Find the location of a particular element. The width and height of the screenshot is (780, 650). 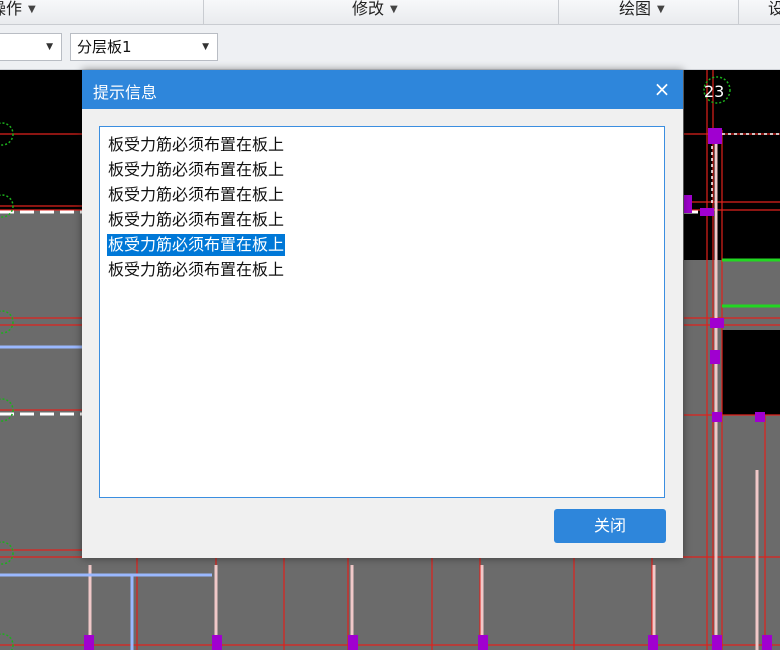

menu-modify: 修改 ▼ is located at coordinates (375, 12).